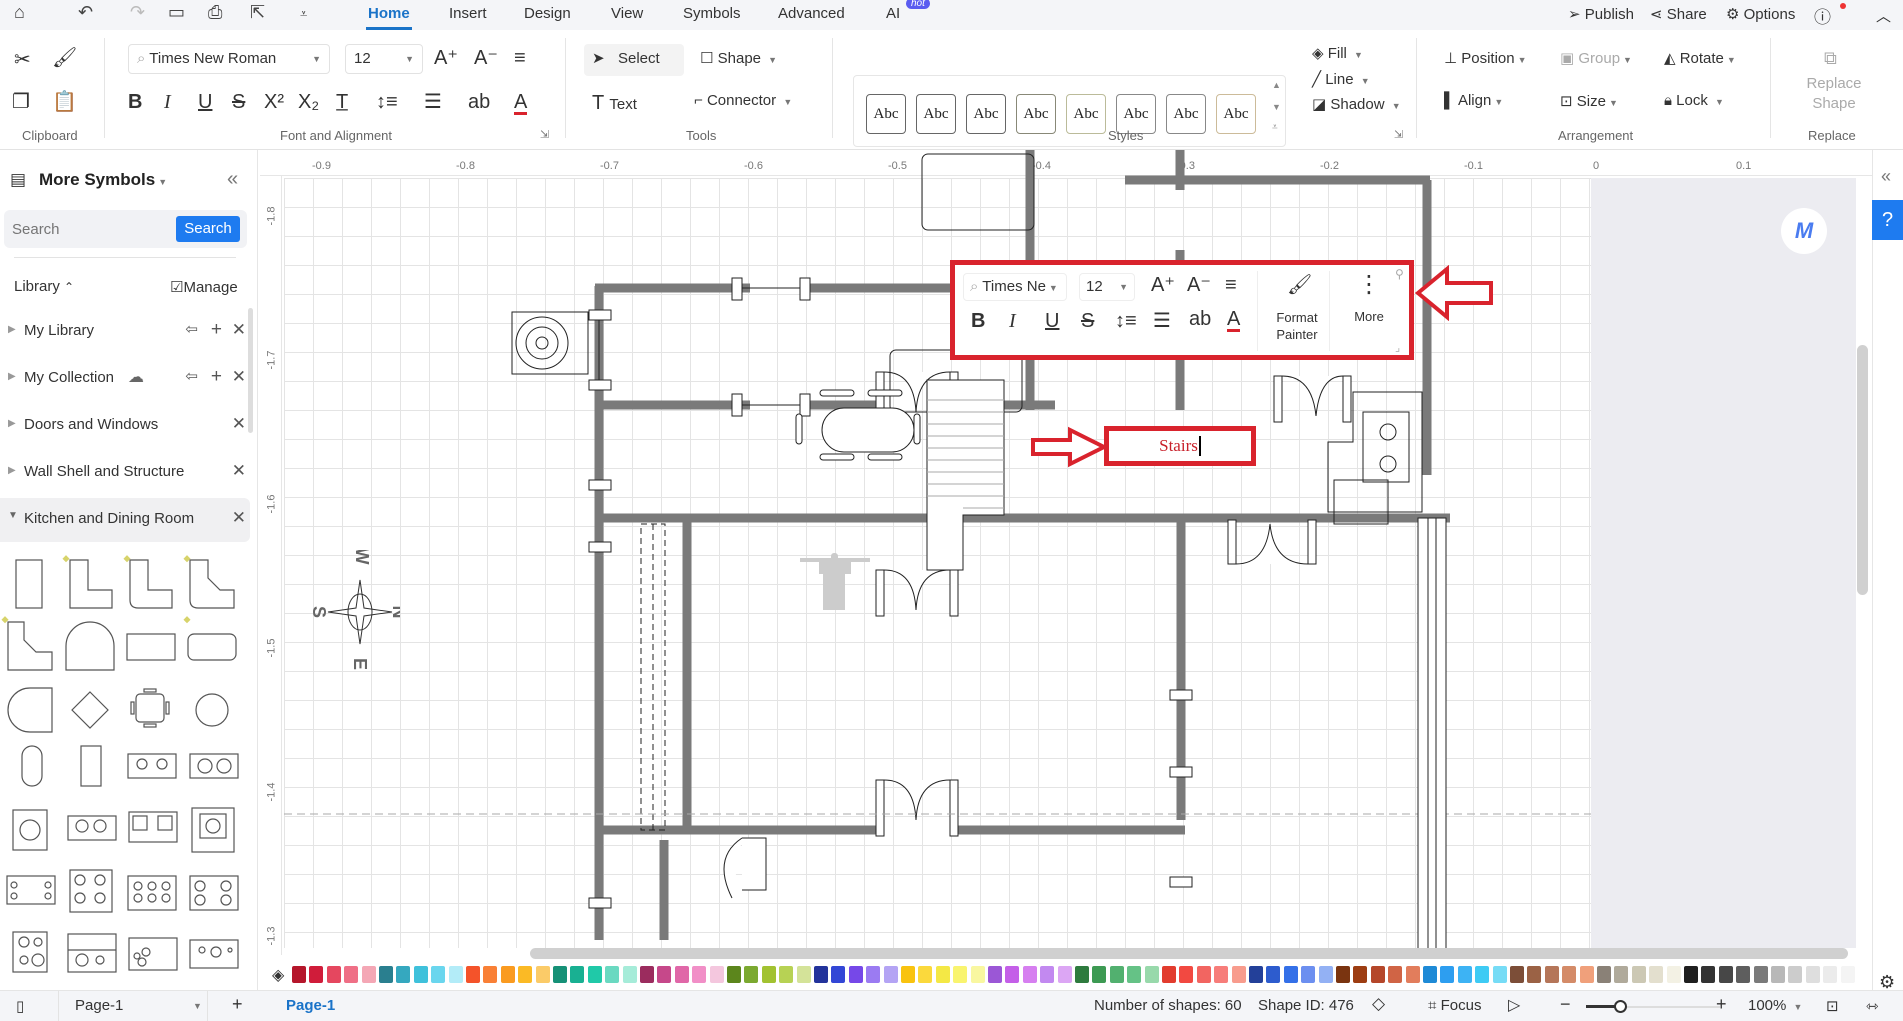  I want to click on tab-ai: AI, so click(893, 13).